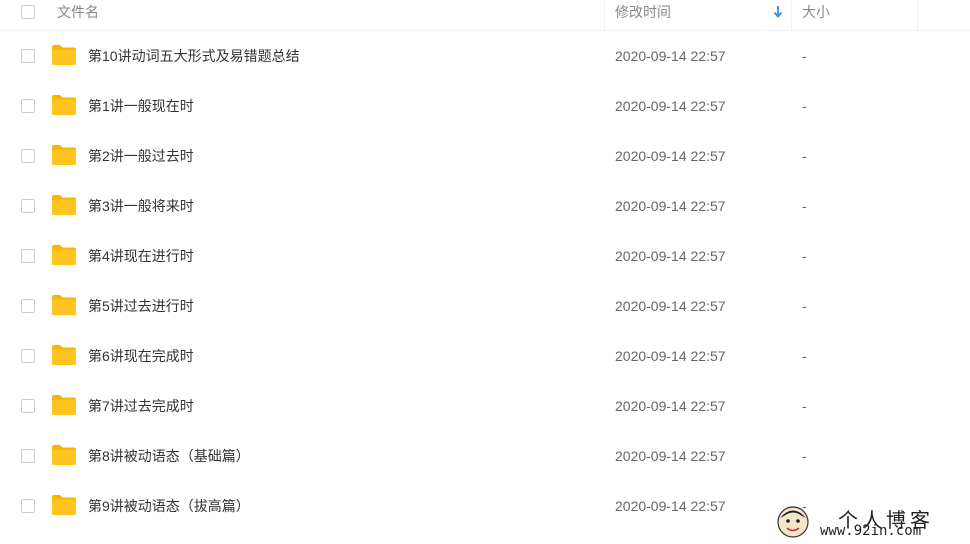 The image size is (970, 544). Describe the element at coordinates (141, 256) in the screenshot. I see `file-name: 第4讲现在进行时` at that location.